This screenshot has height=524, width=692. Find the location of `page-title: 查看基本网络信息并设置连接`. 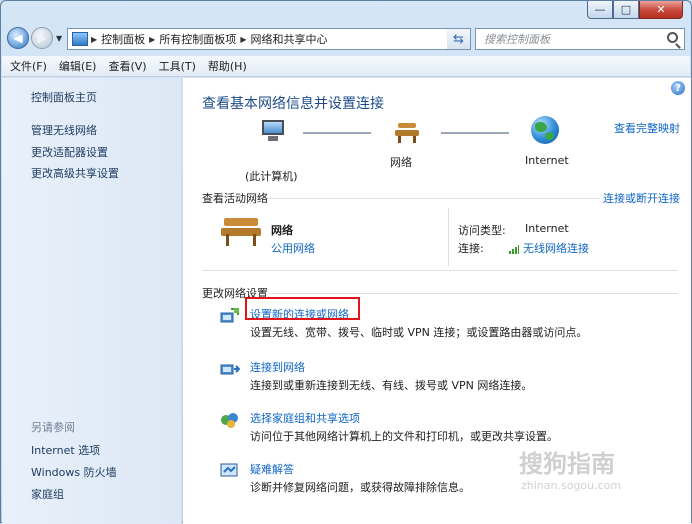

page-title: 查看基本网络信息并设置连接 is located at coordinates (293, 104).